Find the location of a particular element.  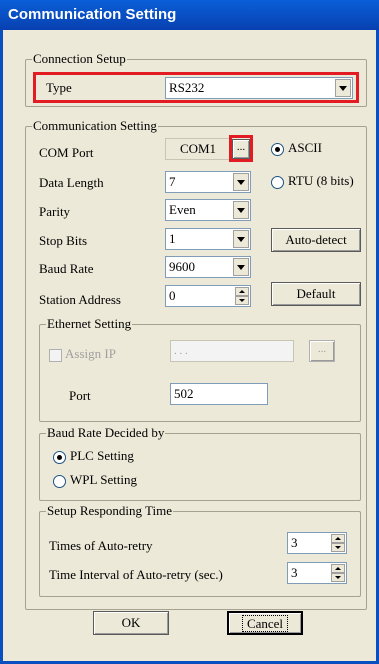

connection-setup-legend: Connection Setup is located at coordinates (79, 59).